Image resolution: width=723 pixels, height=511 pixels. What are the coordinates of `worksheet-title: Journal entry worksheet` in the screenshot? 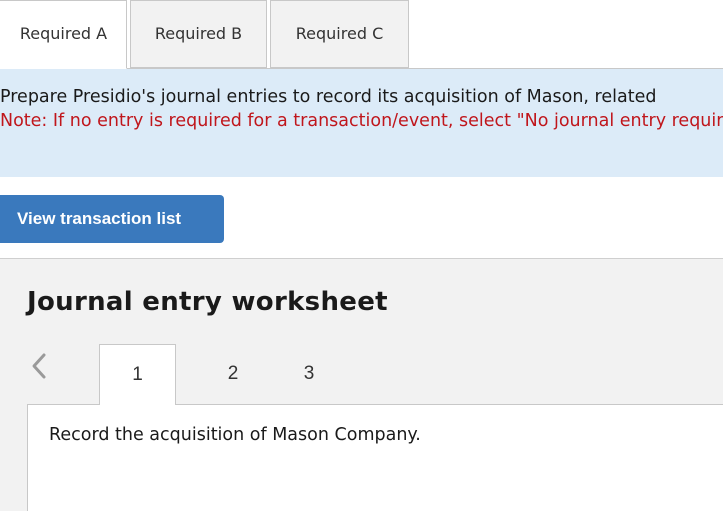 It's located at (207, 302).